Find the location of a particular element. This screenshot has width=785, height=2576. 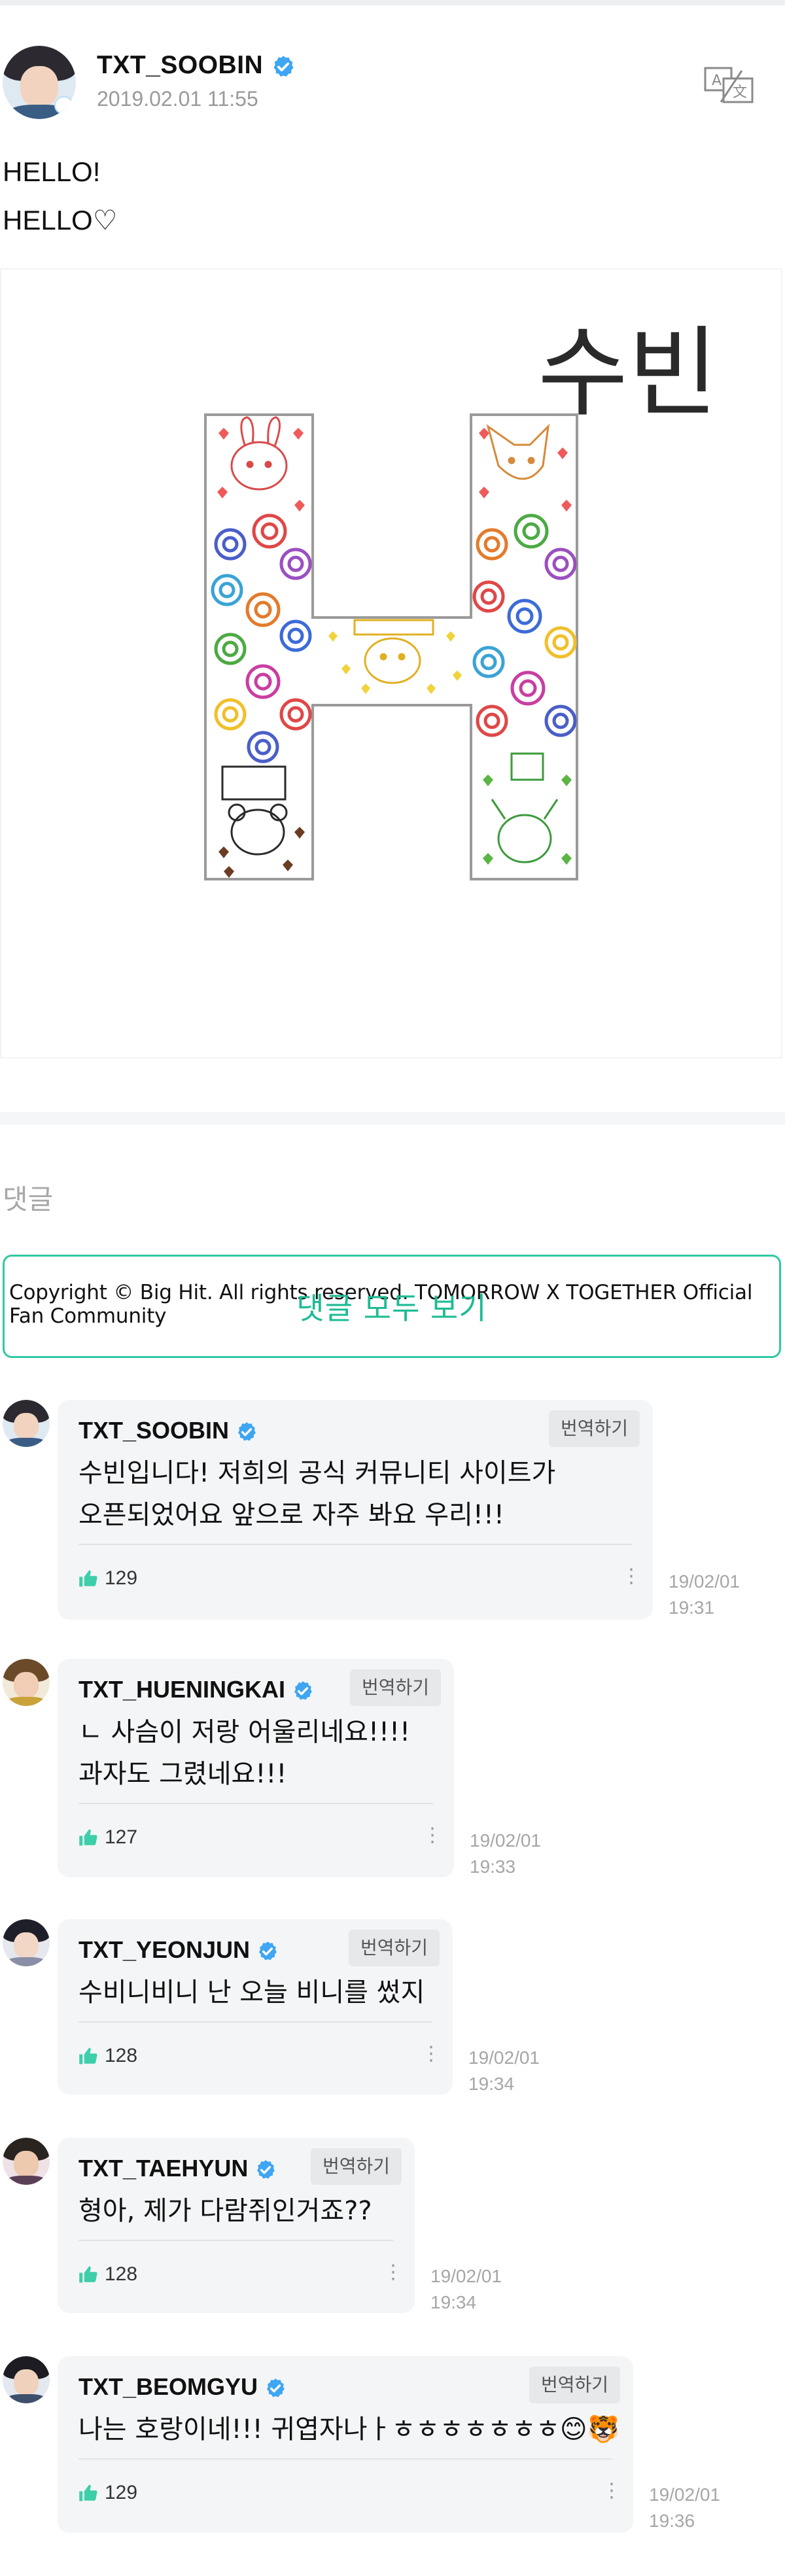

comment-text-line: 나는 호랑이네!!! 귀엽자나ㅏㅎㅎㅎㅎㅎㅎㅎ😊🐯 is located at coordinates (349, 2430).